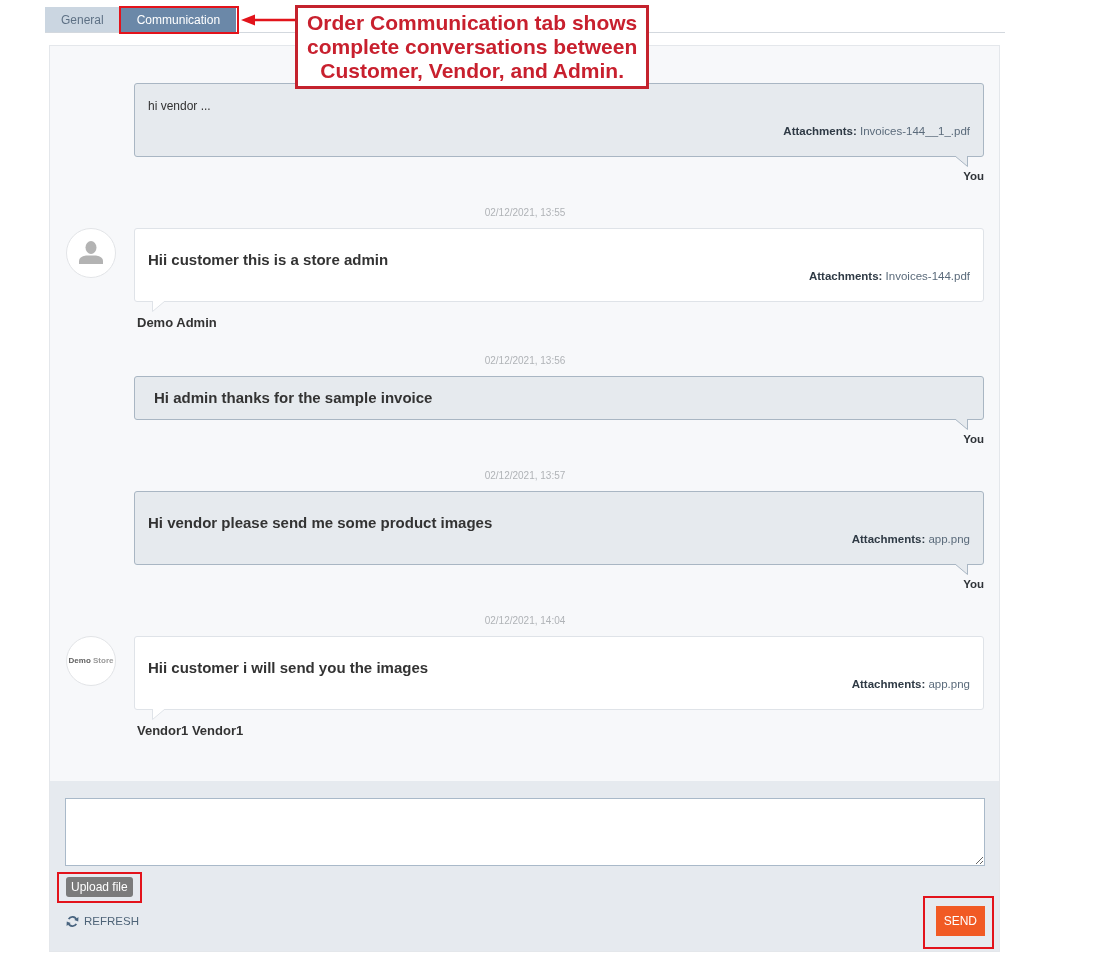 The width and height of the screenshot is (1117, 964). What do you see at coordinates (915, 131) in the screenshot?
I see `attachment-link: Invoices-144__1_.pdf` at bounding box center [915, 131].